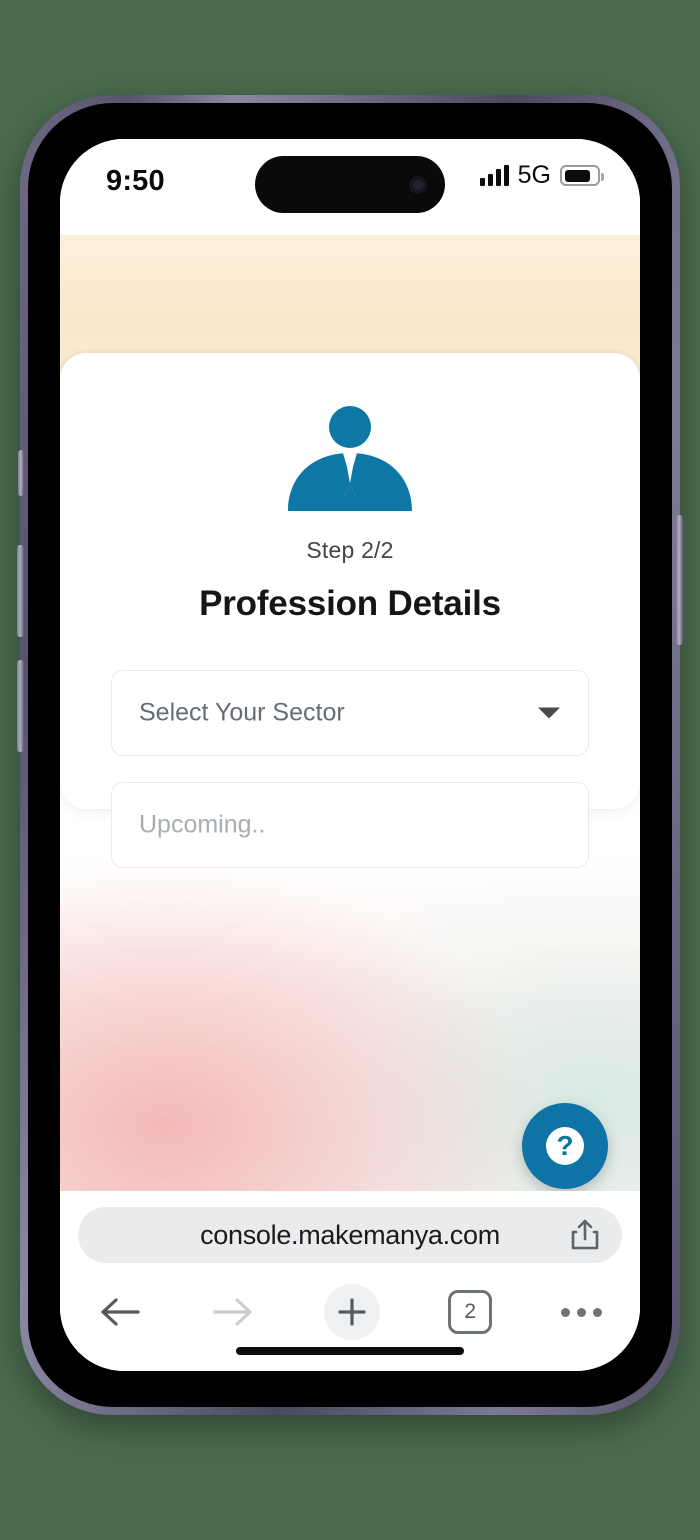  I want to click on back-button, so click(120, 1312).